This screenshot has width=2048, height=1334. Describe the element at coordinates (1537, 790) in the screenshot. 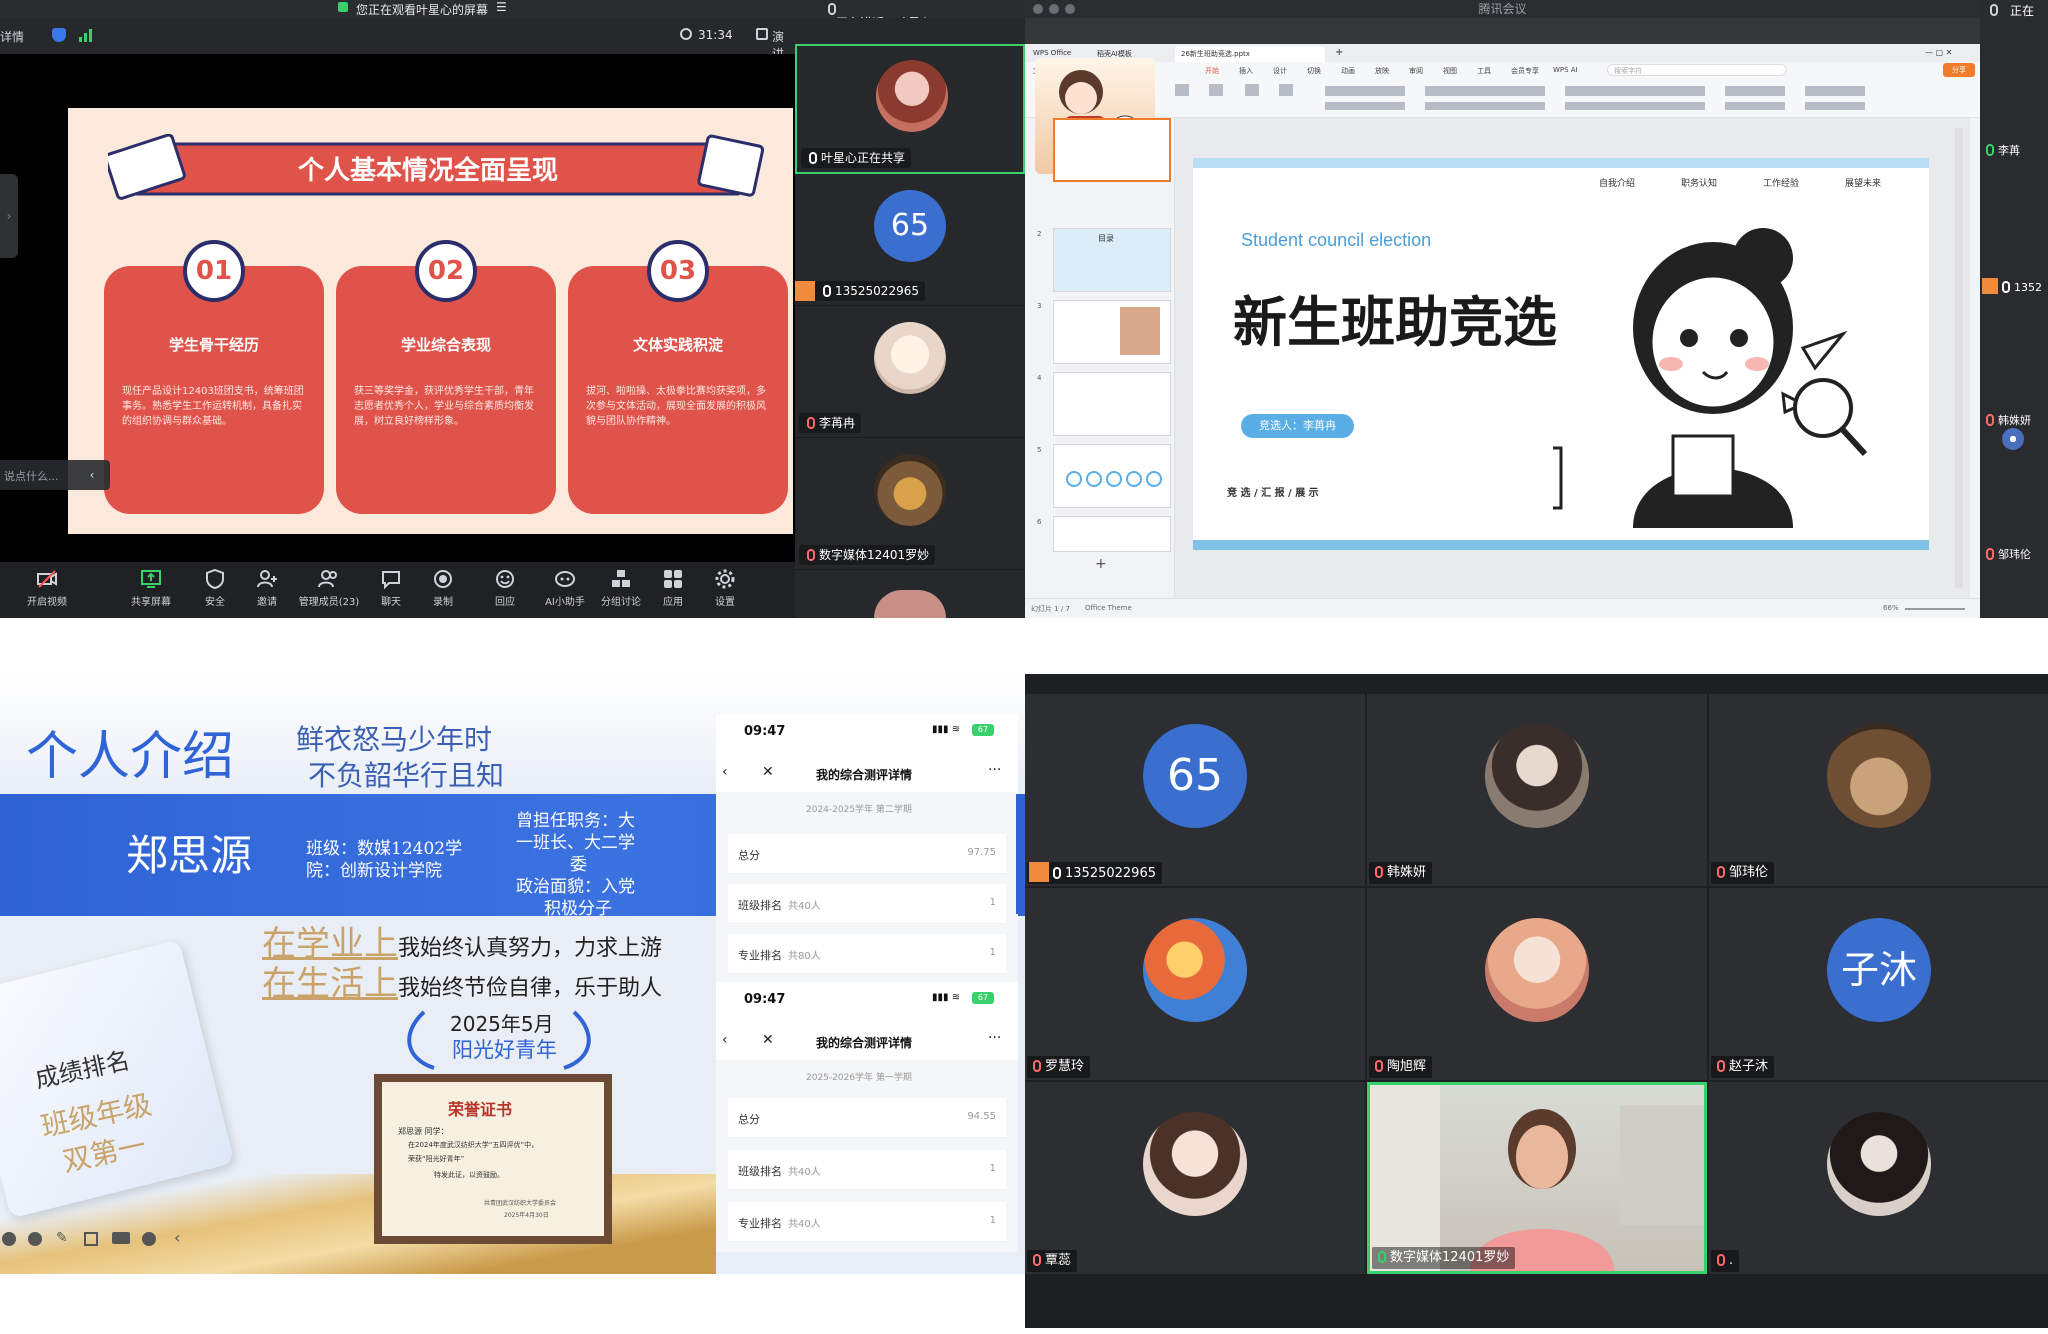

I see `gallery-tile: 韩姝妍` at that location.